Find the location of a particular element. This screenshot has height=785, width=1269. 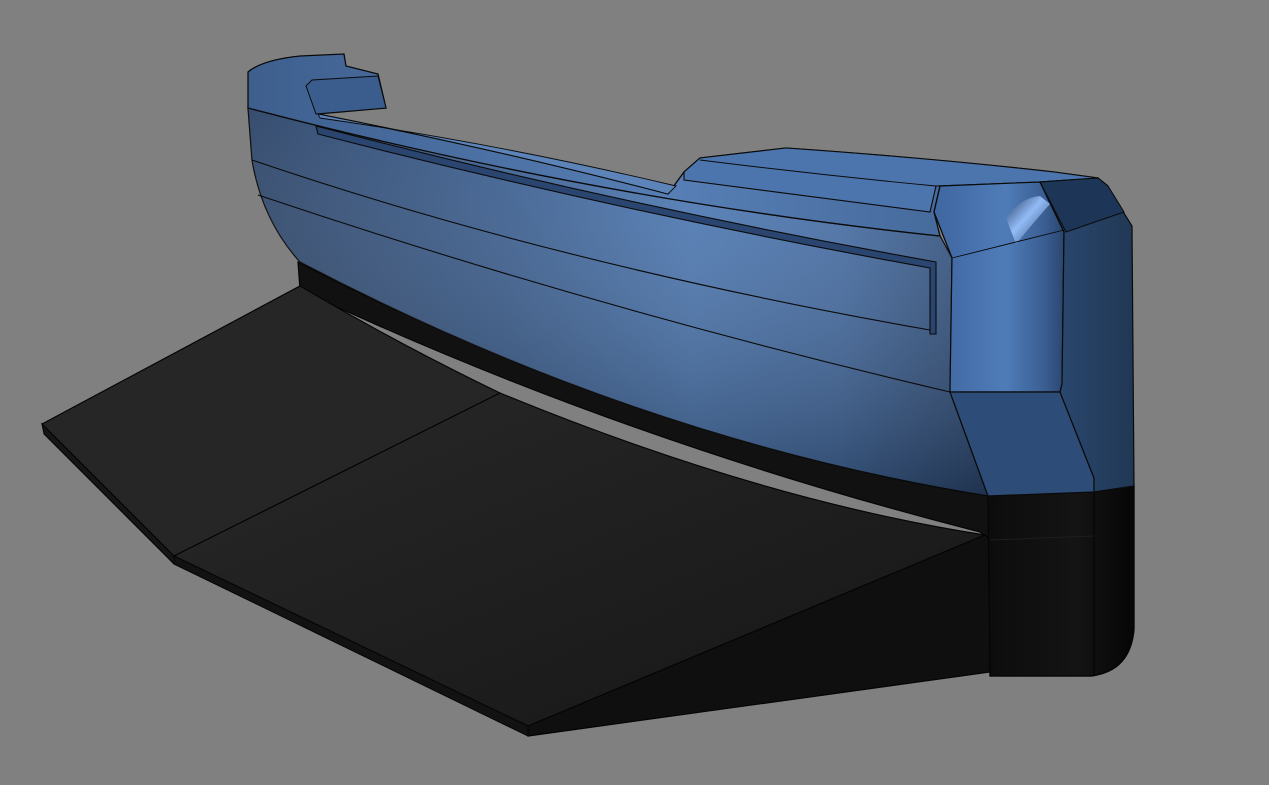

top-notch is located at coordinates (346, 95).